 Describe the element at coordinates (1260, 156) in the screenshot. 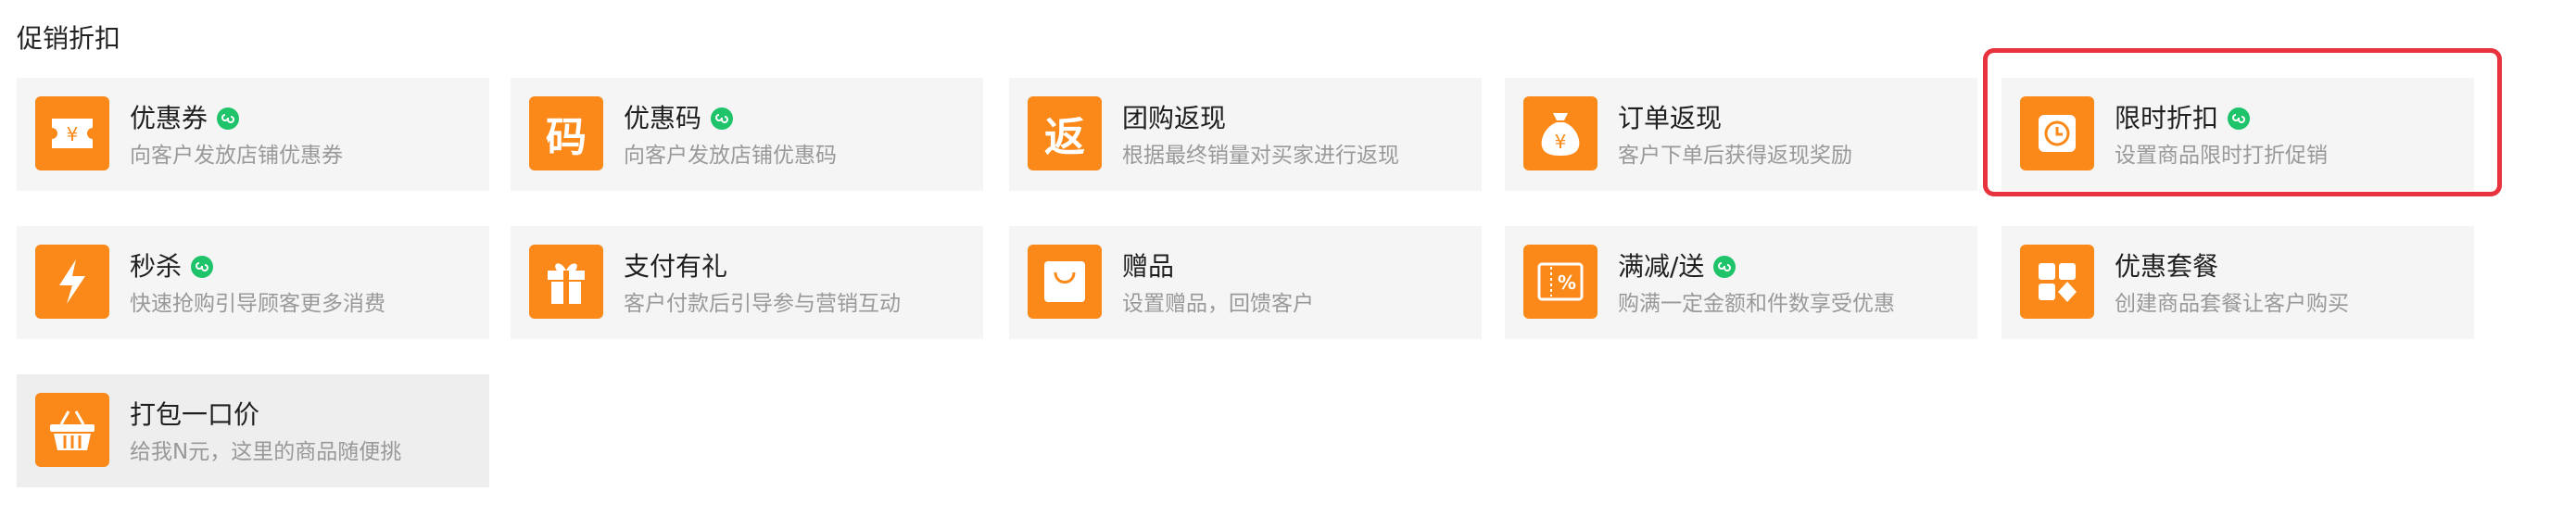

I see `card-description: 根据最终销量对买家进行返现` at that location.